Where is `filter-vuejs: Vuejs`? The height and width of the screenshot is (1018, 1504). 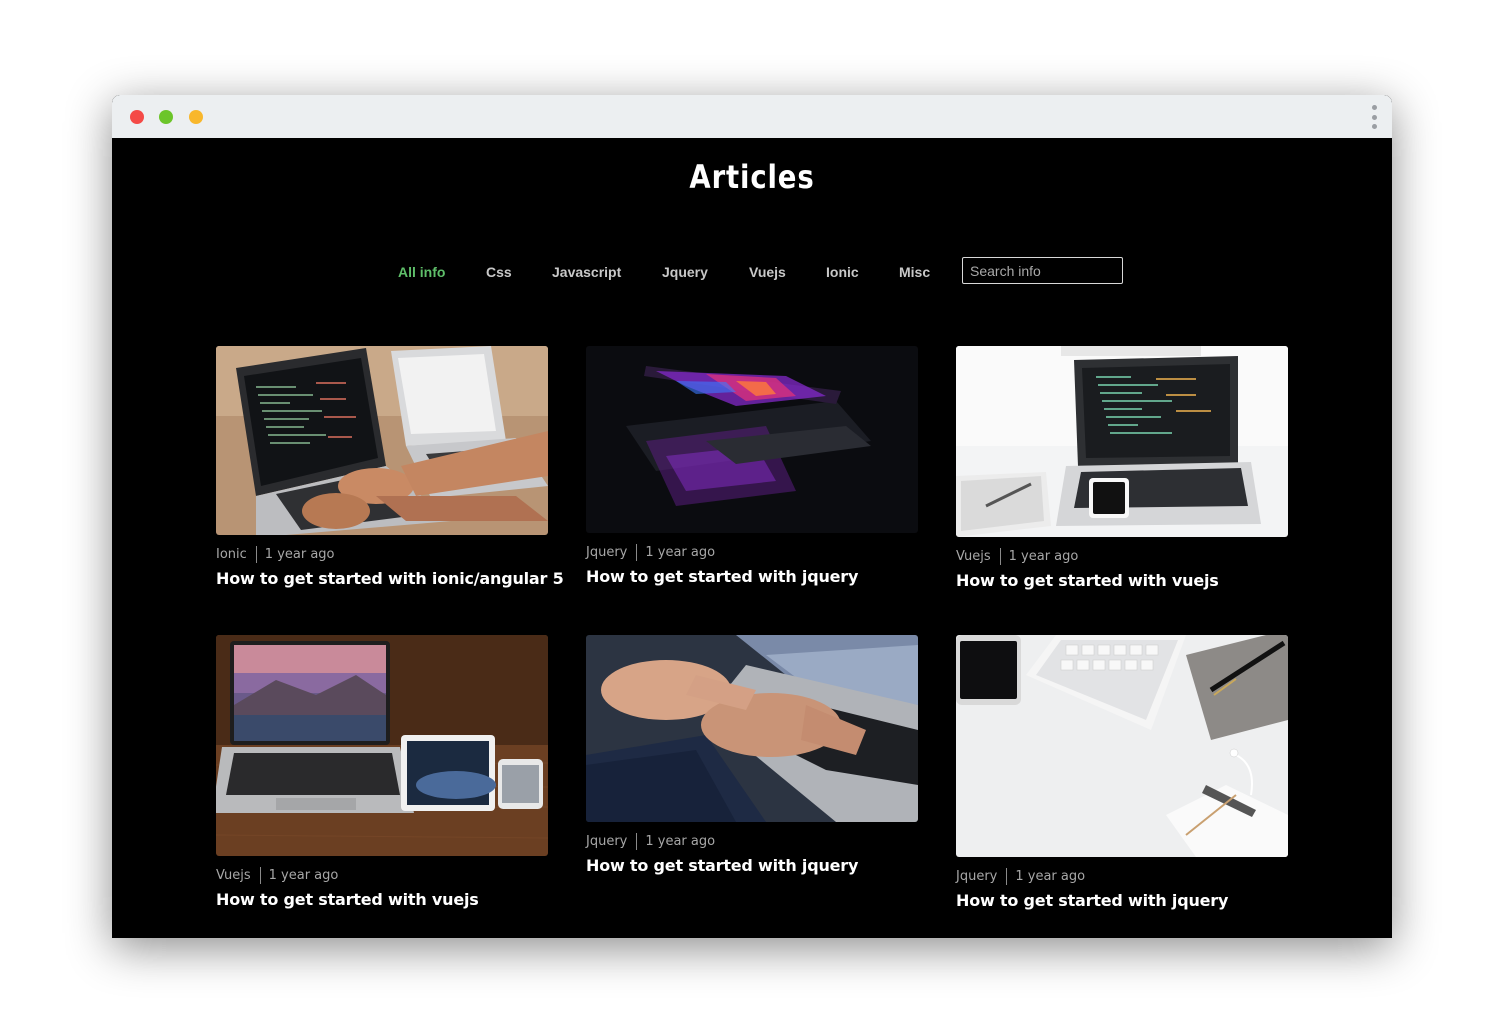 filter-vuejs: Vuejs is located at coordinates (767, 272).